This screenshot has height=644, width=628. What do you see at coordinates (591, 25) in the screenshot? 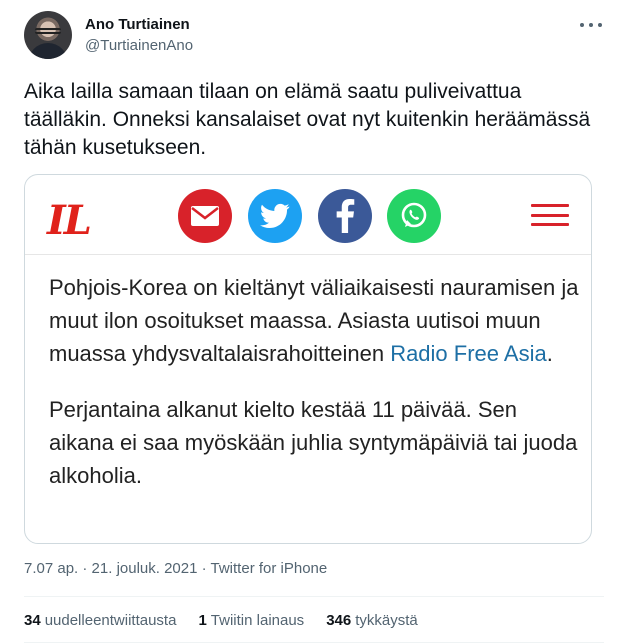
I see `more-options-icon` at bounding box center [591, 25].